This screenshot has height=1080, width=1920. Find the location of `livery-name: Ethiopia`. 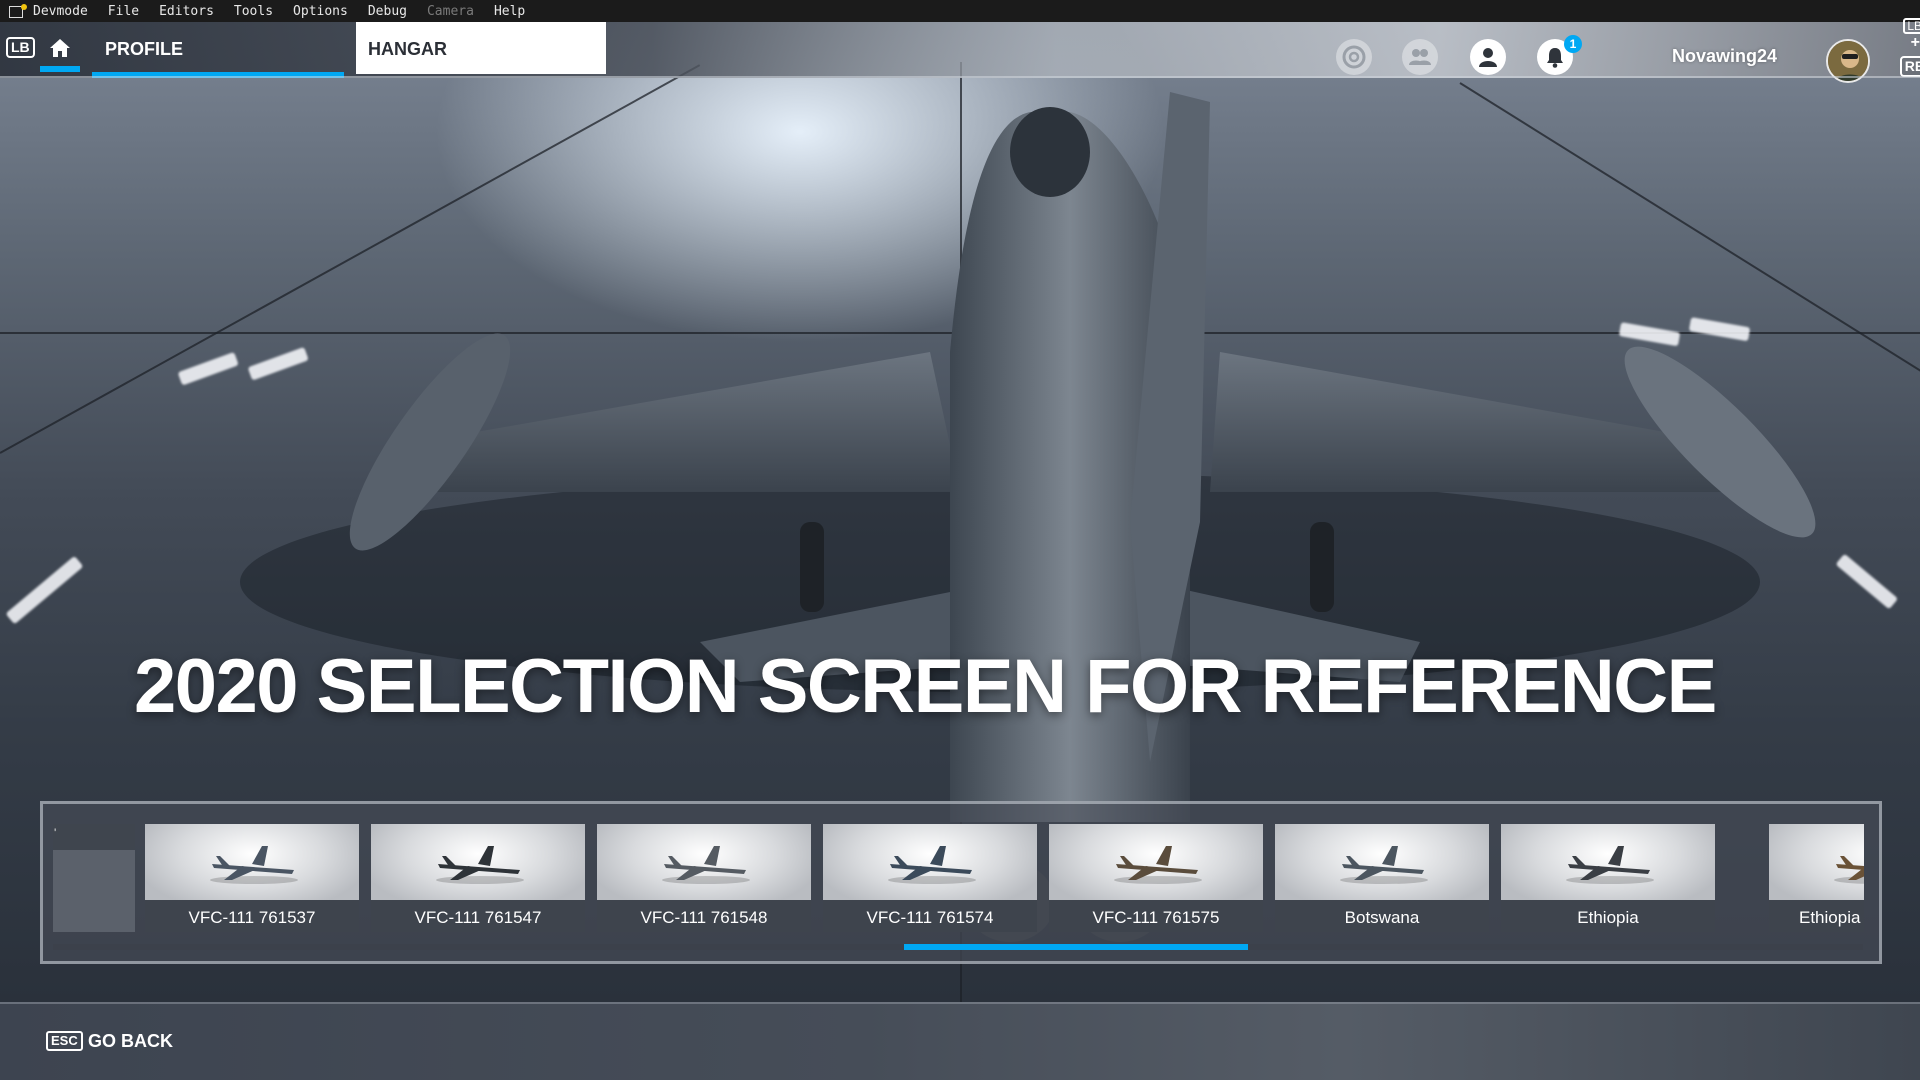

livery-name: Ethiopia is located at coordinates (1608, 917).